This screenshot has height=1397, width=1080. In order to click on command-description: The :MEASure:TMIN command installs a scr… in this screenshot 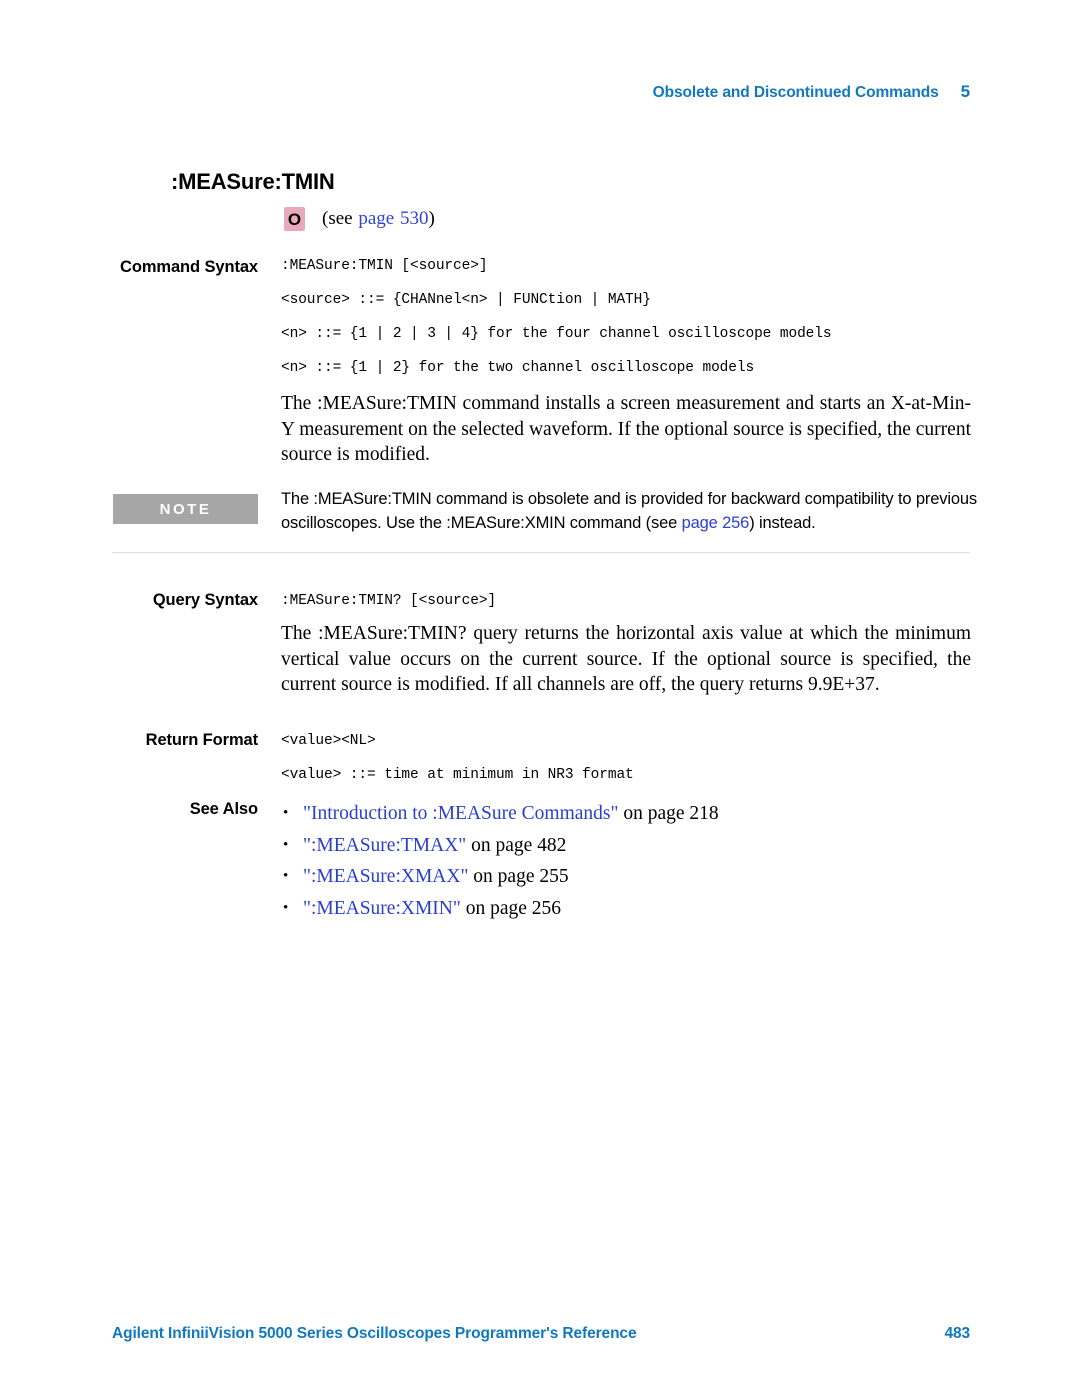, I will do `click(626, 429)`.